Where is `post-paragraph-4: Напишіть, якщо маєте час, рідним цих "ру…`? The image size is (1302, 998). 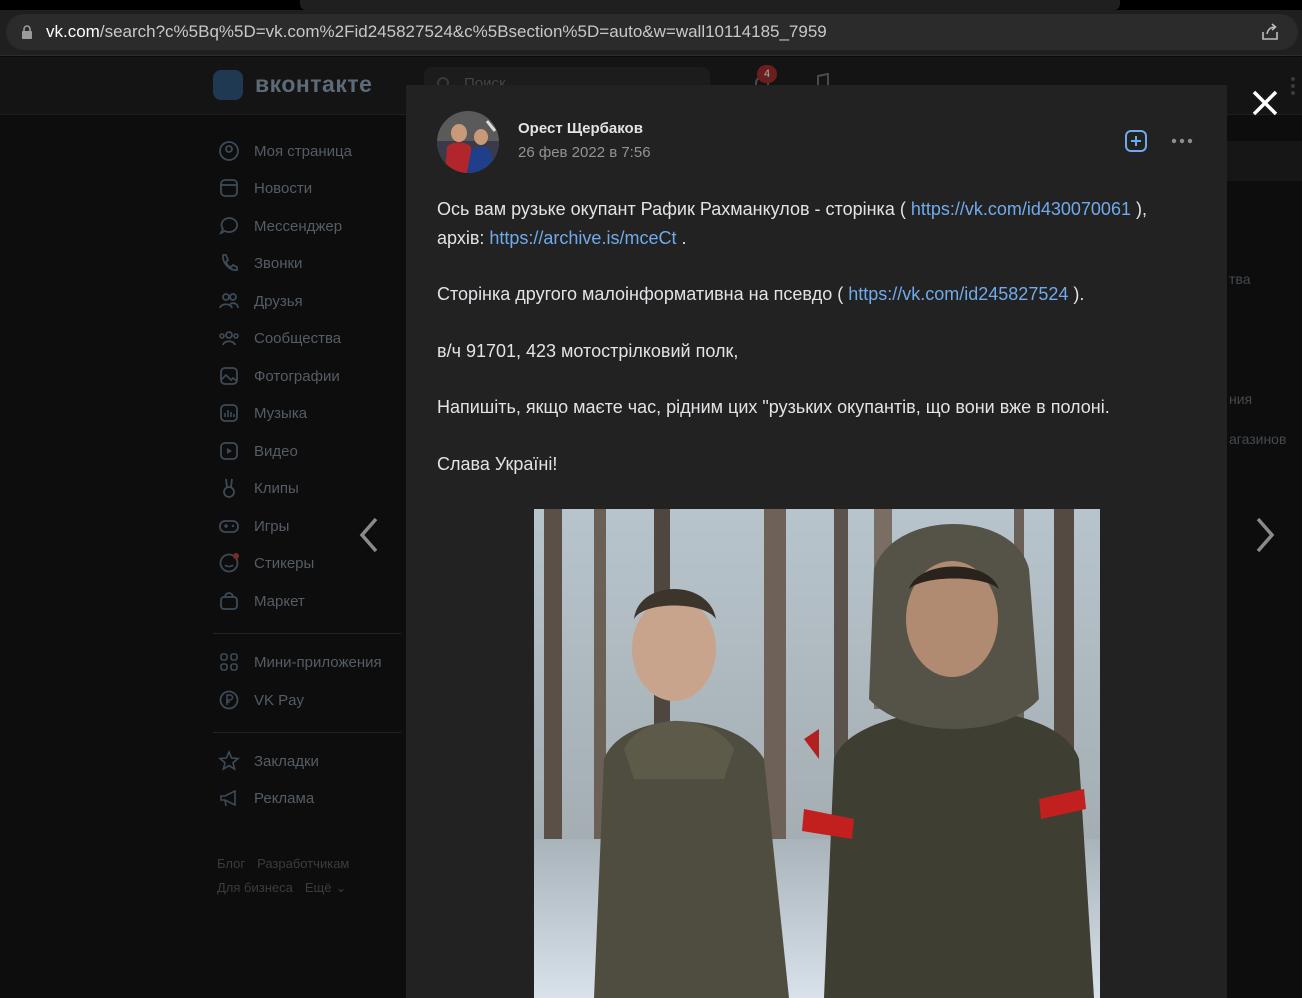
post-paragraph-4: Напишіть, якщо маєте час, рідним цих "ру… is located at coordinates (773, 407).